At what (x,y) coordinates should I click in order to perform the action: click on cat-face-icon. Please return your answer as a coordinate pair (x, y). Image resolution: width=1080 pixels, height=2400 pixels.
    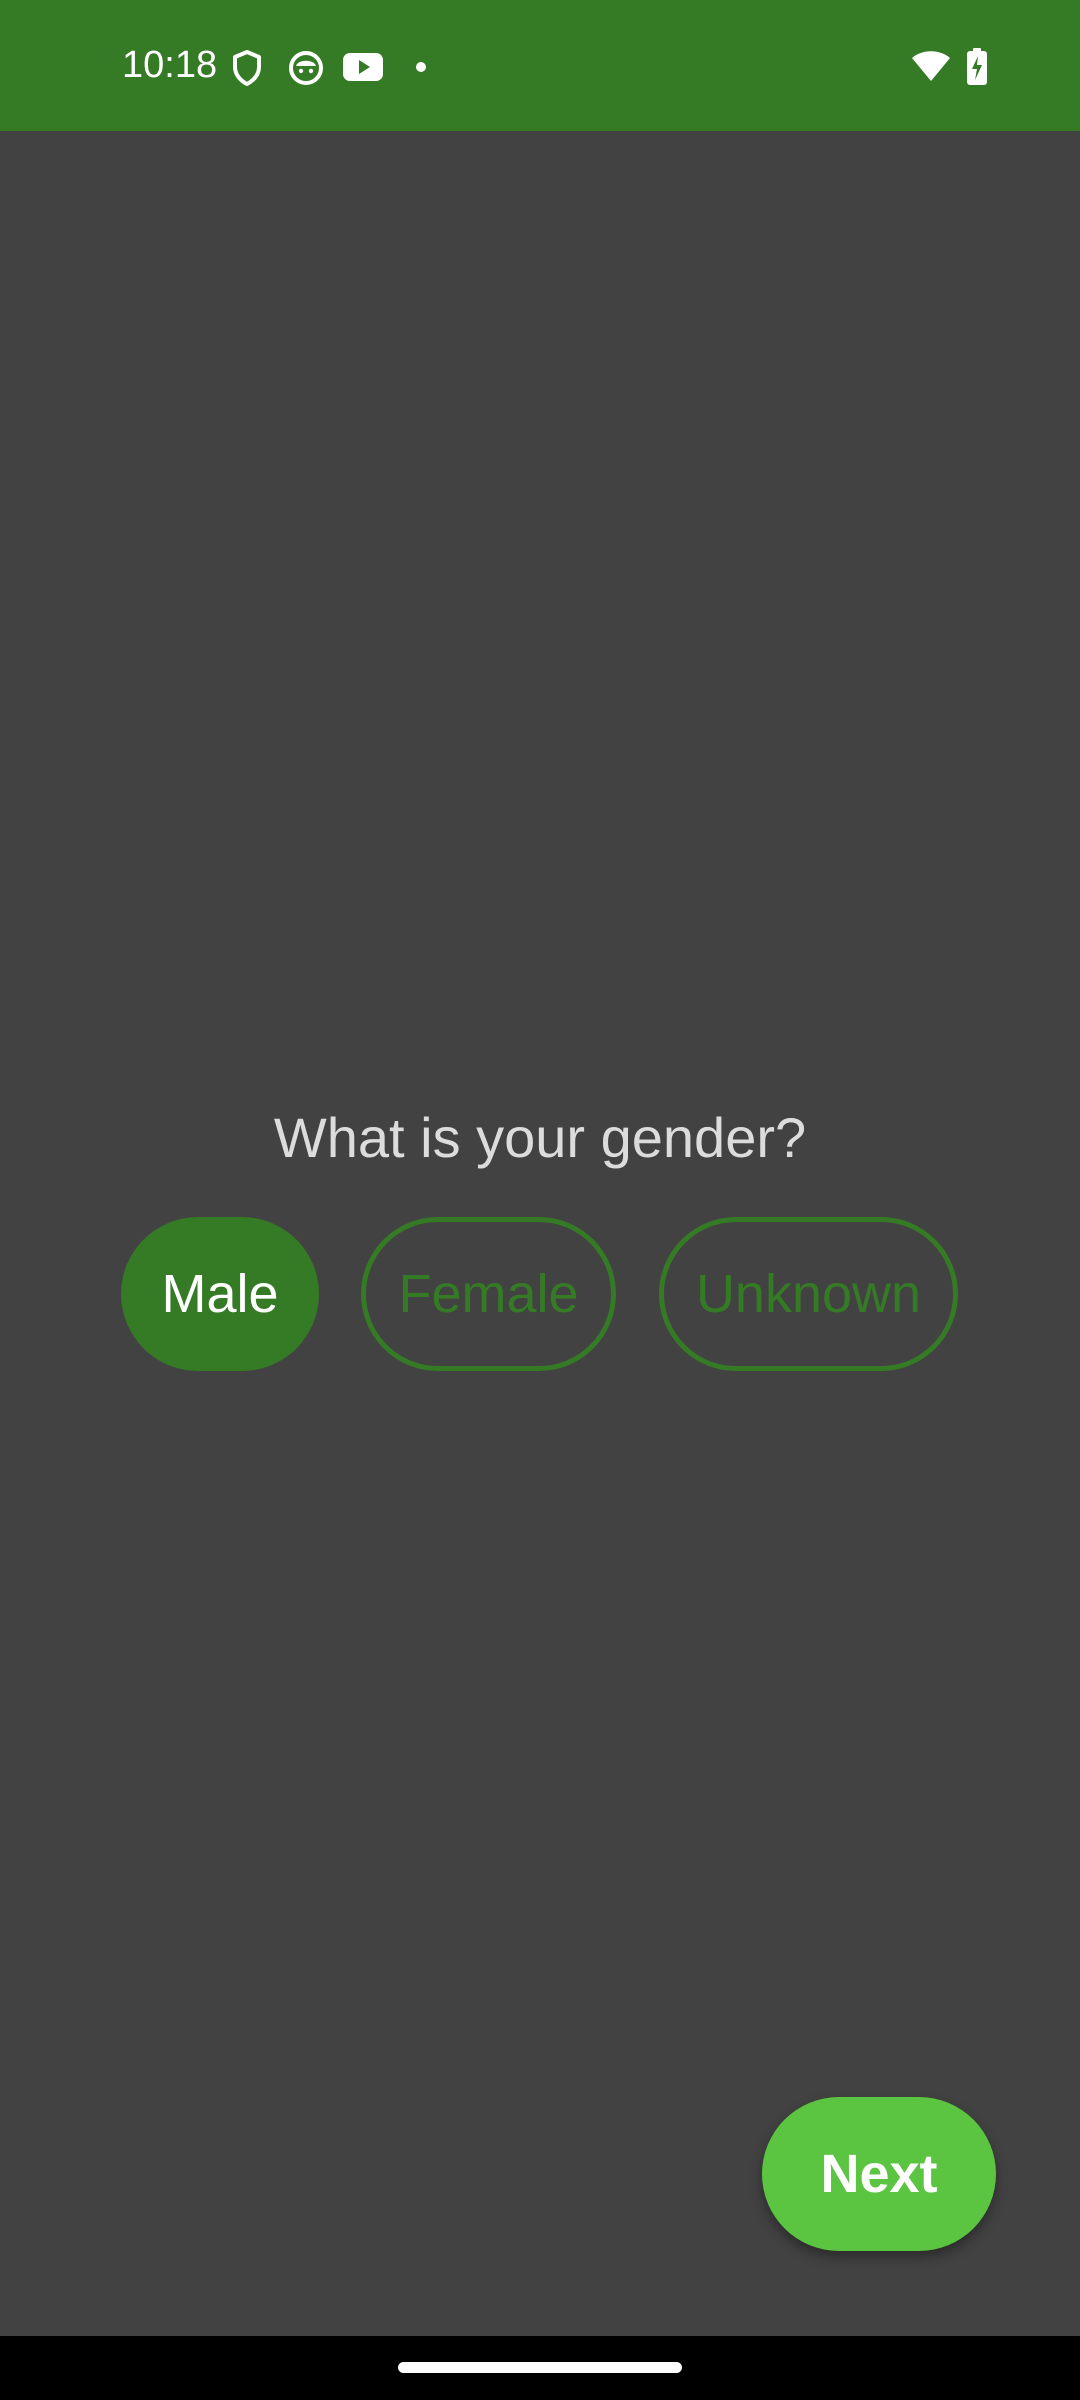
    Looking at the image, I should click on (306, 68).